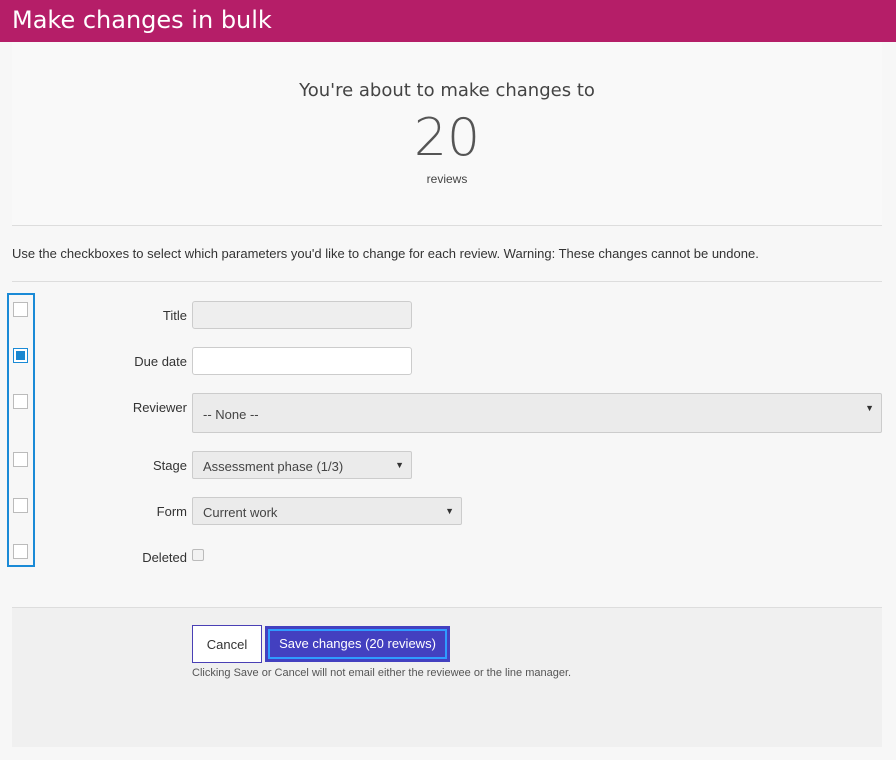 This screenshot has width=896, height=760. What do you see at coordinates (537, 413) in the screenshot?
I see `reviewer-select: -- None -- ▼` at bounding box center [537, 413].